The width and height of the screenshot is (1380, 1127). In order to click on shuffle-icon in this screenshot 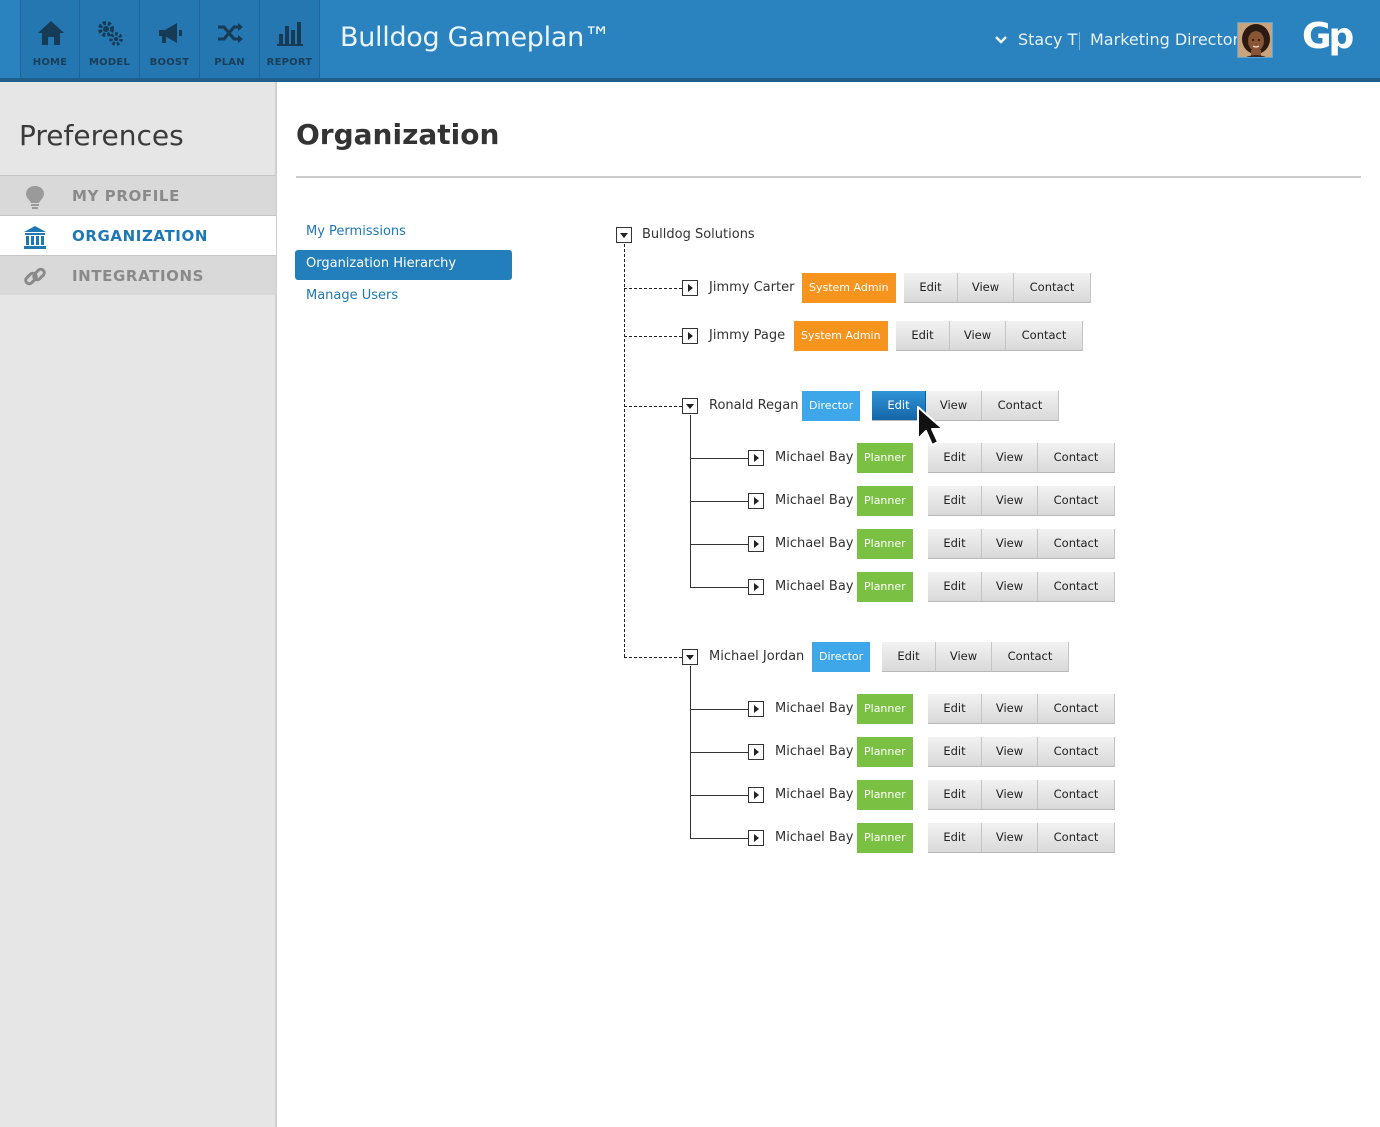, I will do `click(230, 33)`.